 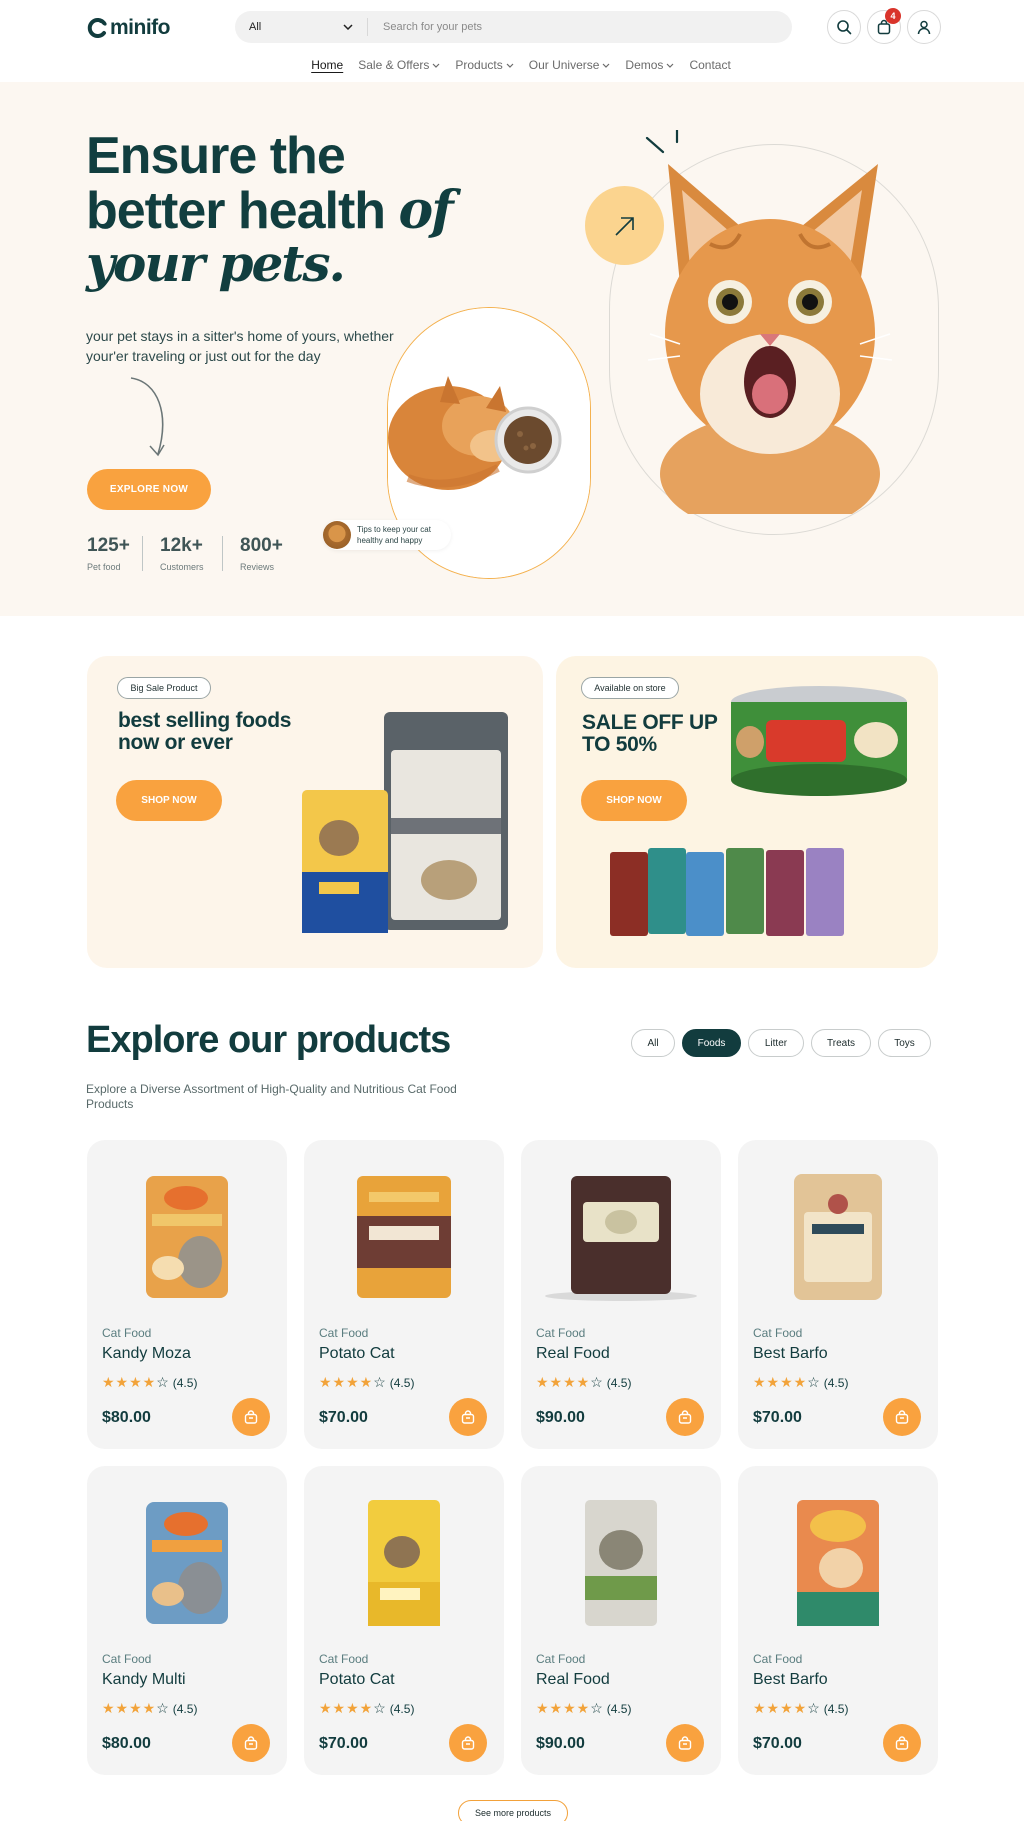 I want to click on pork-potato-bag-image, so click(x=404, y=1237).